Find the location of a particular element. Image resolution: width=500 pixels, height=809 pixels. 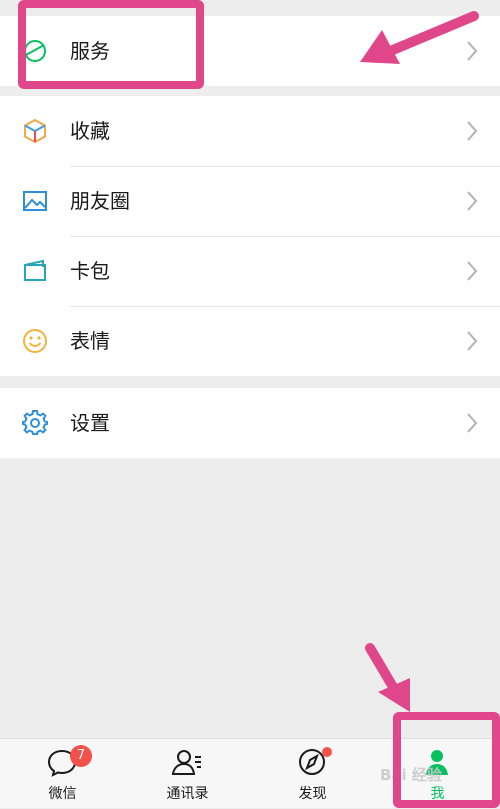

tab-discover: 发现 is located at coordinates (312, 774).